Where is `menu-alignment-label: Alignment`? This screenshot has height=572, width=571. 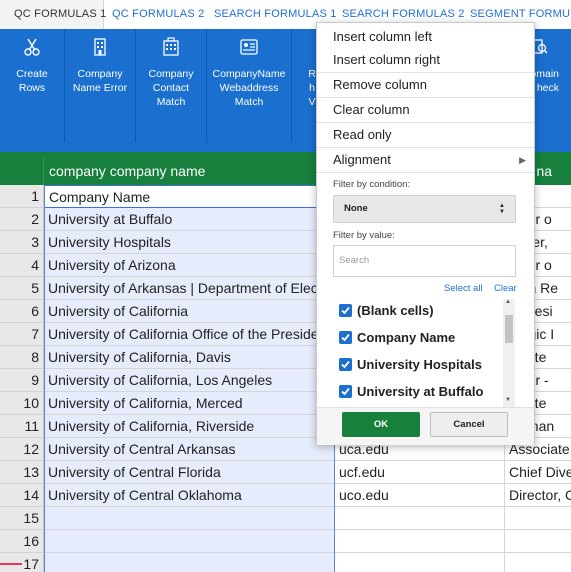 menu-alignment-label: Alignment is located at coordinates (362, 159).